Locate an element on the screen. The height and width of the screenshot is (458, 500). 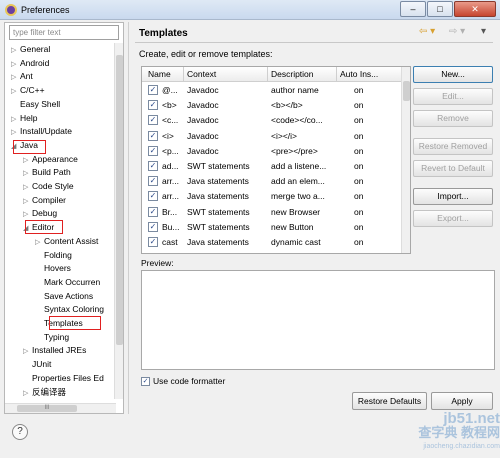
tree-vertical-scrollbar is located at coordinates (118, 221).